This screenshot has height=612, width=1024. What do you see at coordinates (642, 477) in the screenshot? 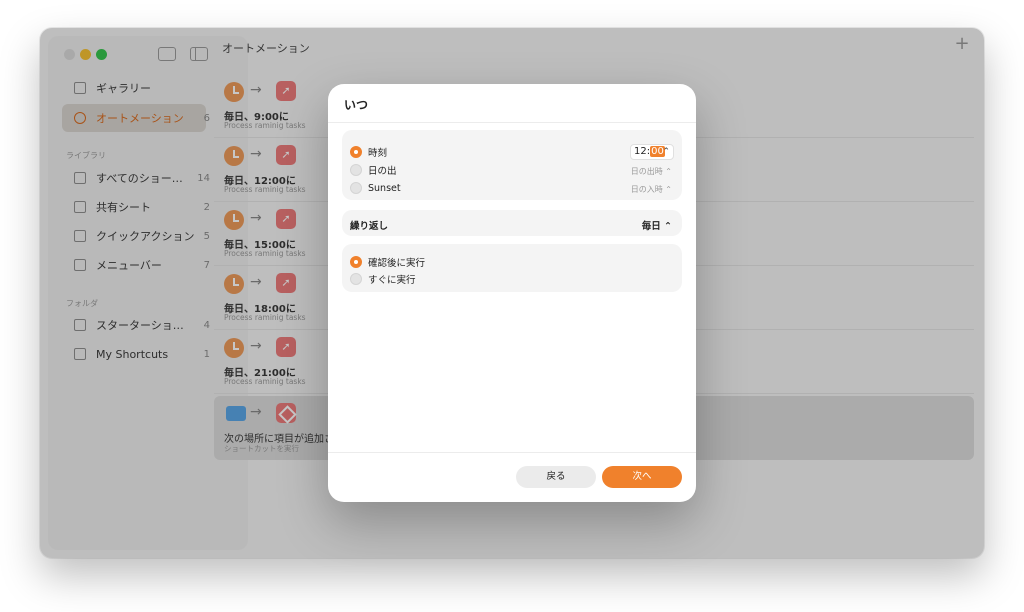
I see `next-button: 次へ` at bounding box center [642, 477].